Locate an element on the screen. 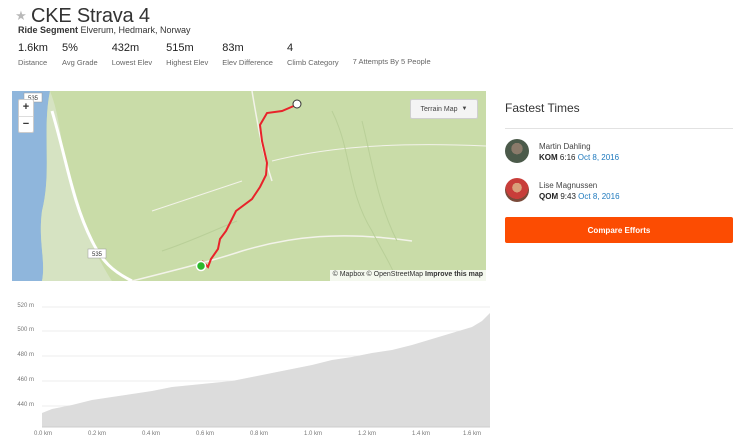 The width and height of the screenshot is (752, 440). stat-label: Climb Category is located at coordinates (312, 62).